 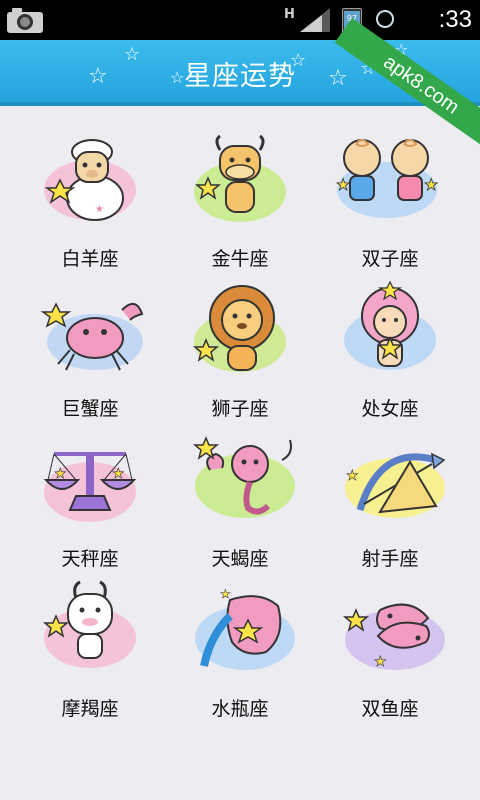 I want to click on virgo-girl-icon, so click(x=390, y=325).